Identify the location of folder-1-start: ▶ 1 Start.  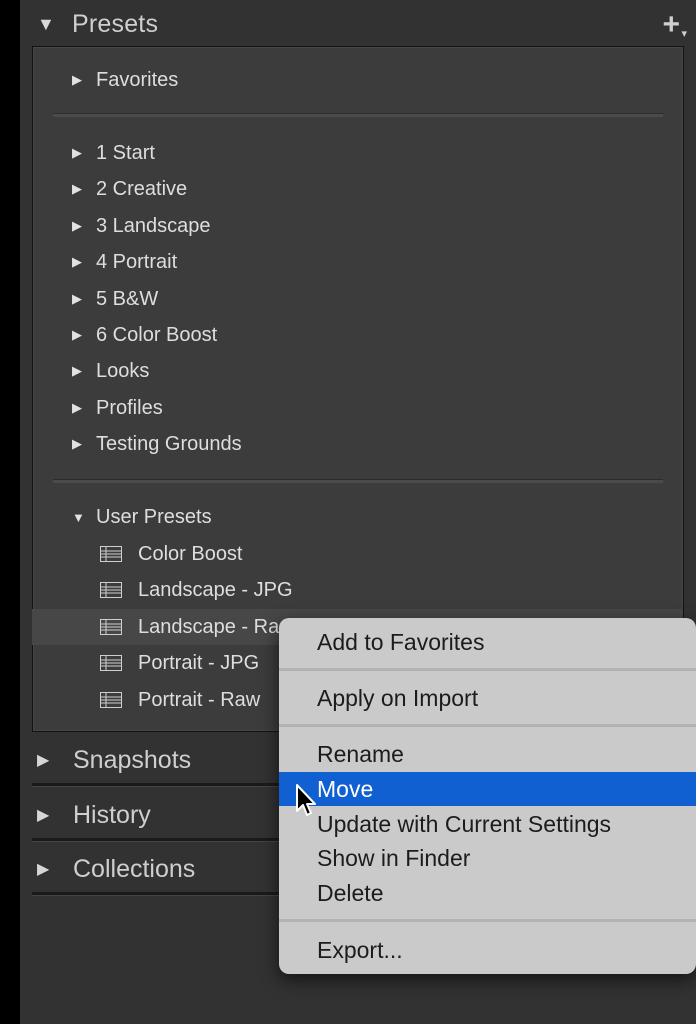
(113, 153).